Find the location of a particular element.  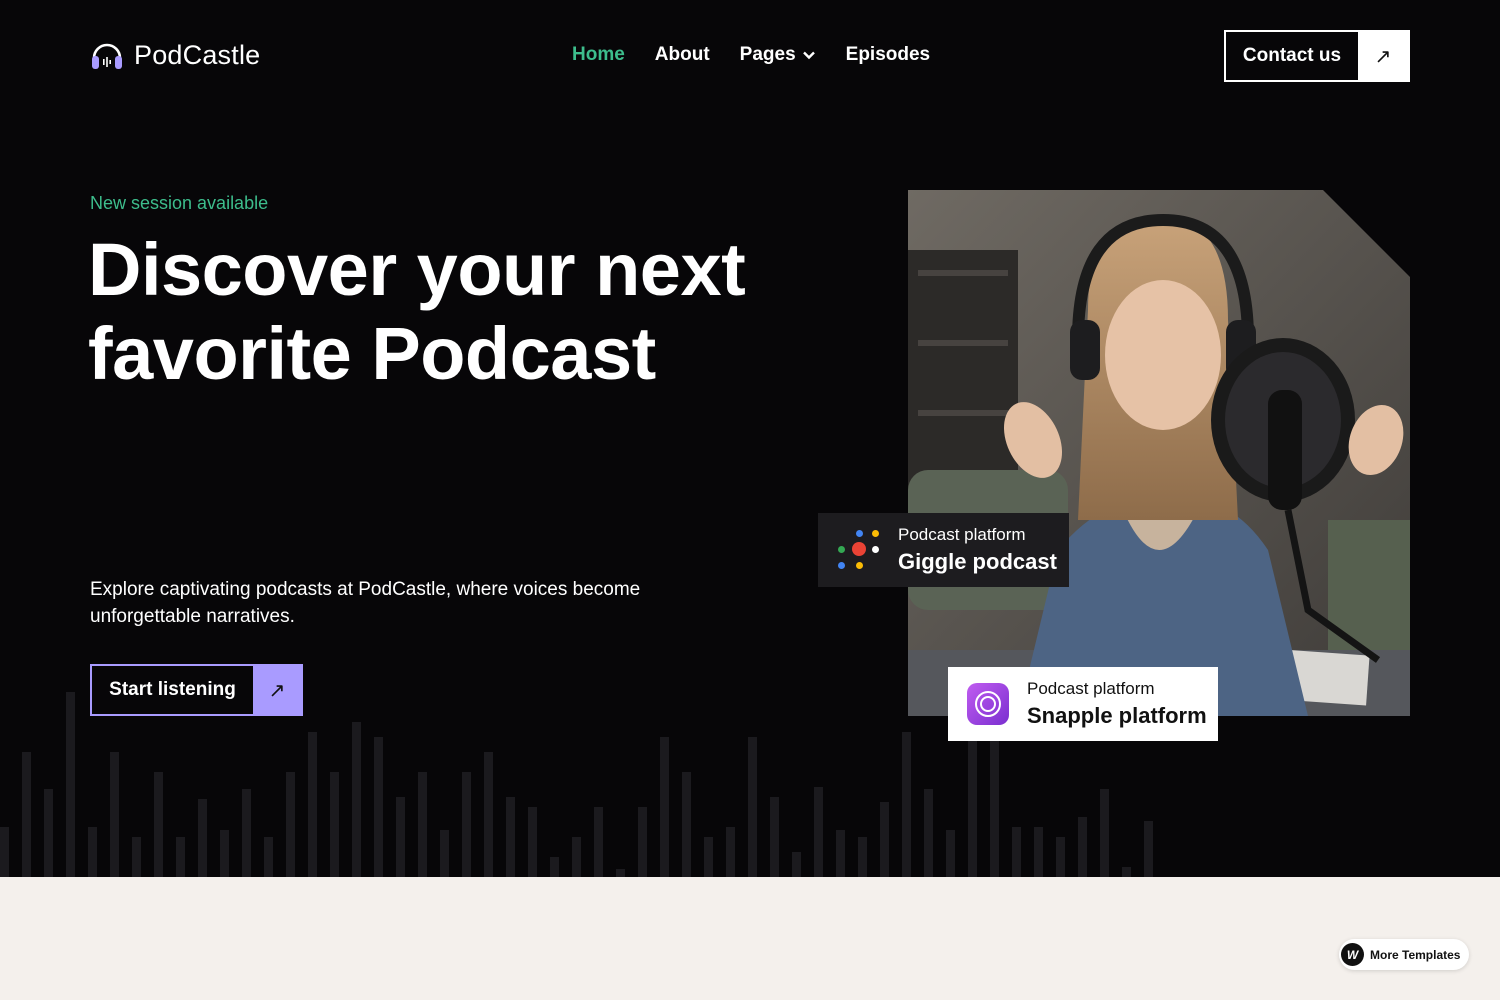

main-nav: Home About Pages Episodes is located at coordinates (751, 55).